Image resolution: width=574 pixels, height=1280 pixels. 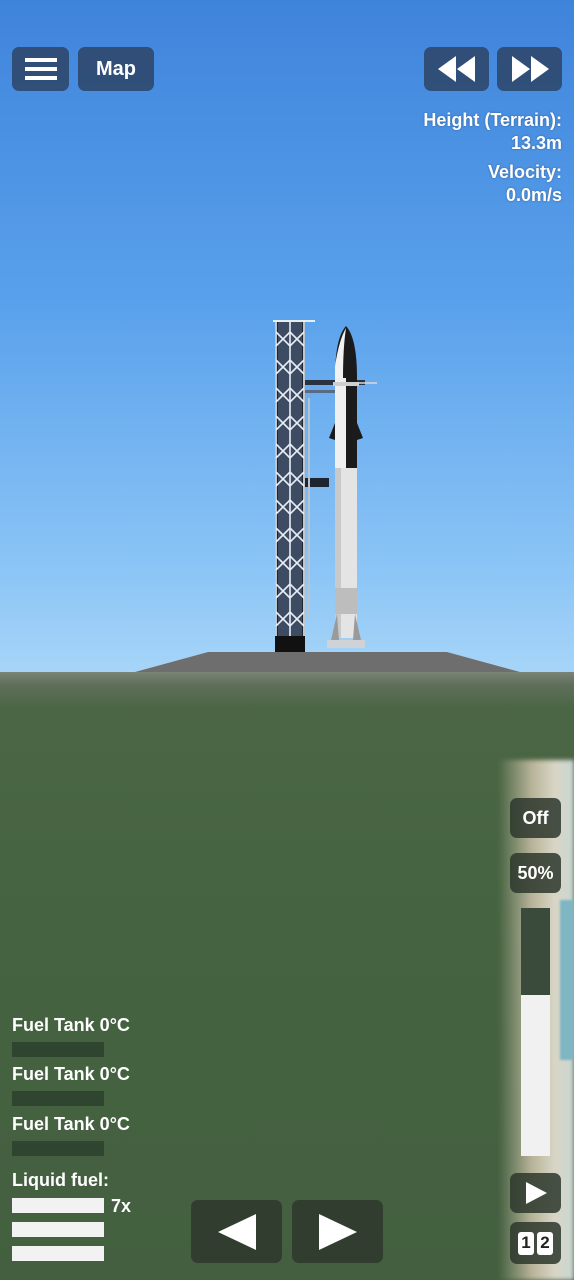 I want to click on throttle-preset-button: 50%, so click(x=535, y=873).